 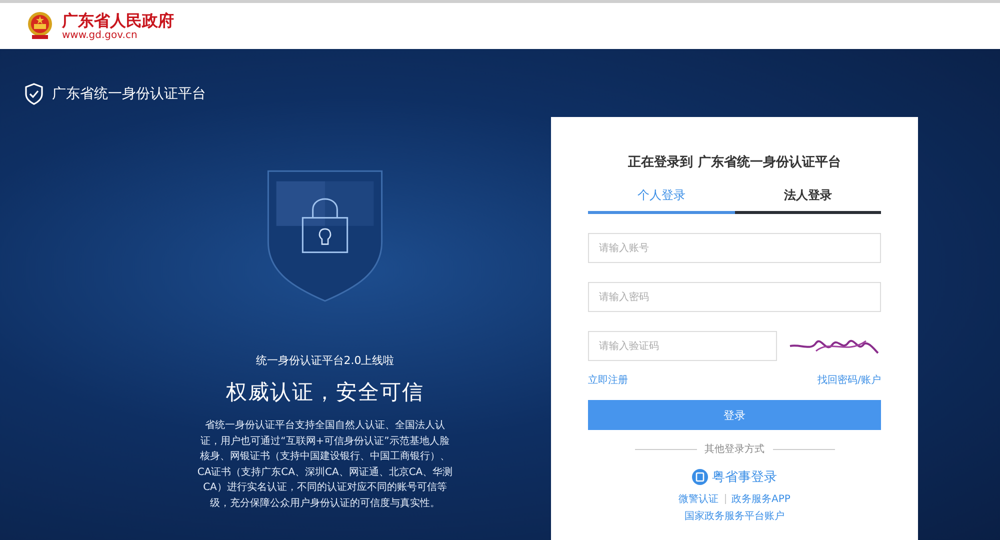 I want to click on login-tab: 个人登录, so click(x=661, y=197).